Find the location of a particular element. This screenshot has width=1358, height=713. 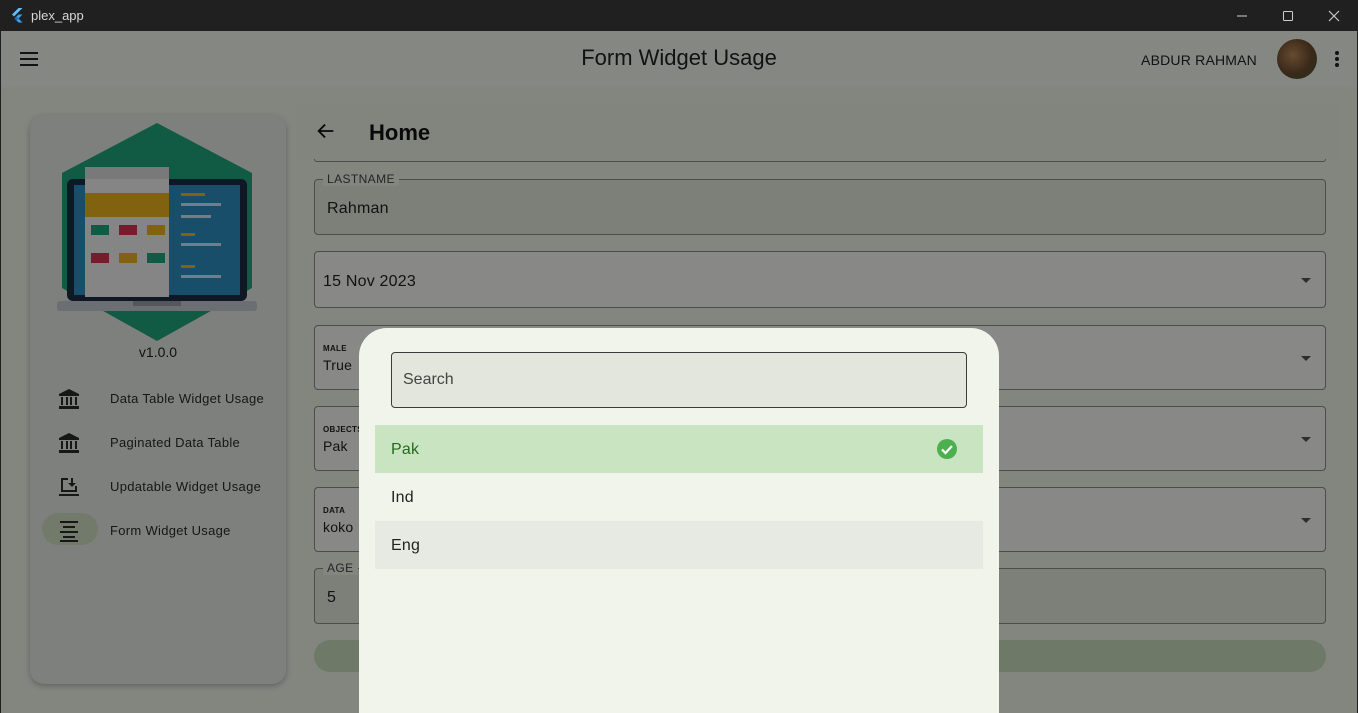

option-label: Eng is located at coordinates (406, 545).